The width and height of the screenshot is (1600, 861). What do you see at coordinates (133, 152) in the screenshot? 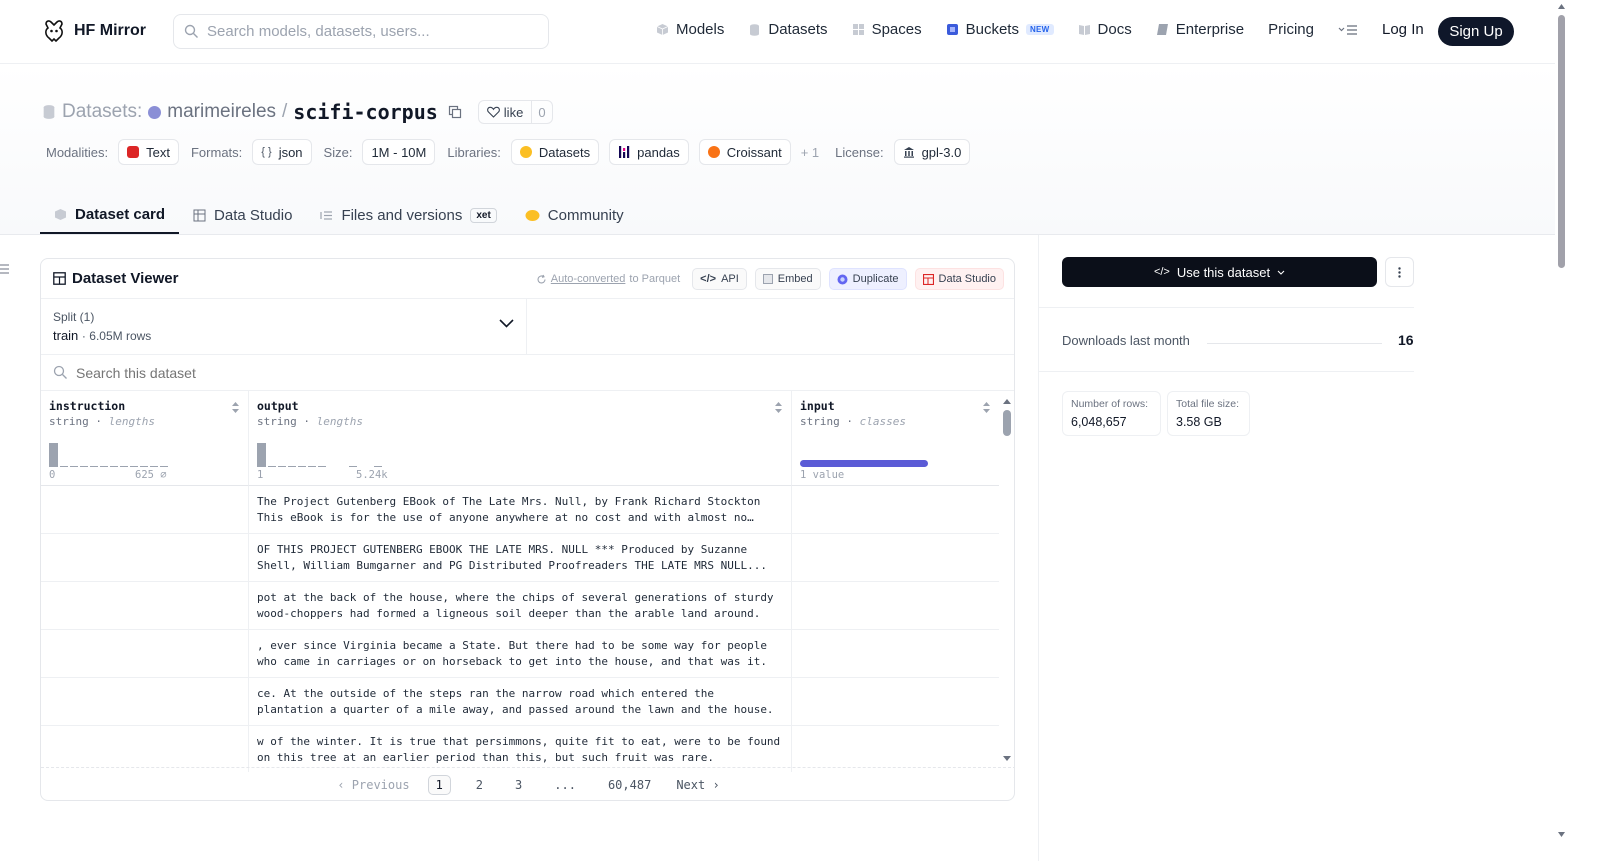
I see `text-modality-icon` at bounding box center [133, 152].